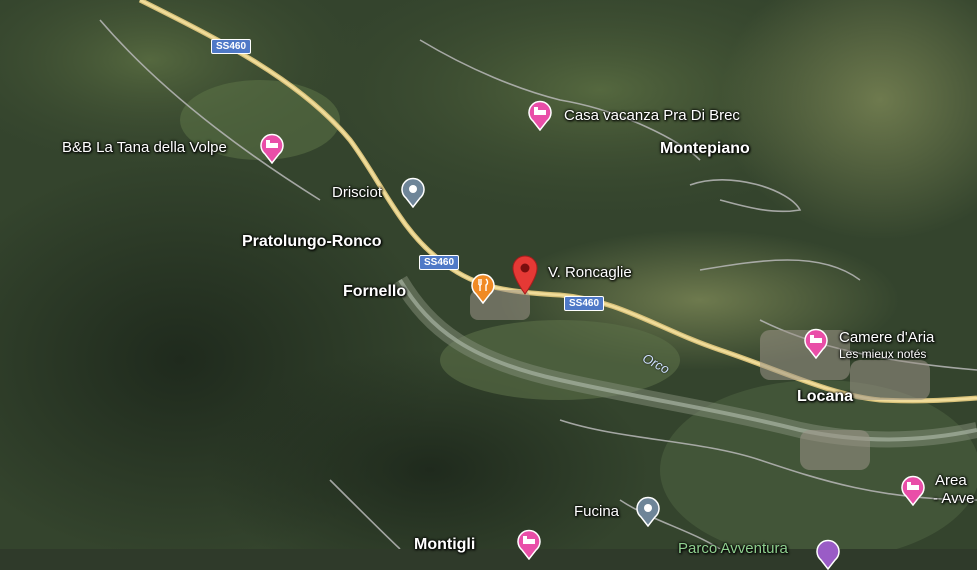 The image size is (977, 570). What do you see at coordinates (590, 272) in the screenshot?
I see `poi-label-v-roncaglie: V. Roncaglie` at bounding box center [590, 272].